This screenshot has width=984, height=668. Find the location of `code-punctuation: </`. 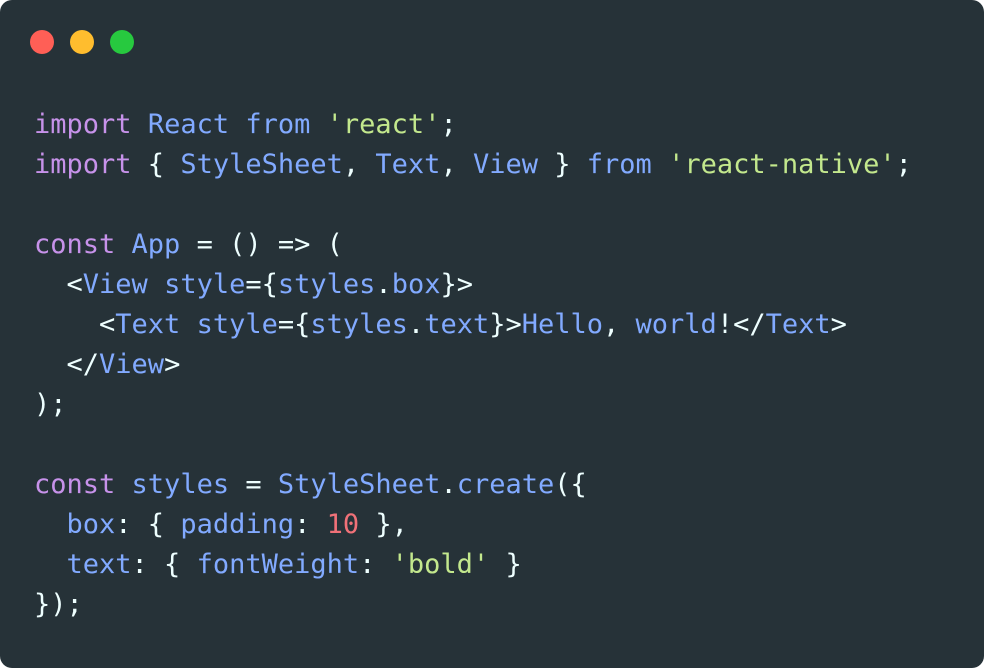

code-punctuation: </ is located at coordinates (67, 364).